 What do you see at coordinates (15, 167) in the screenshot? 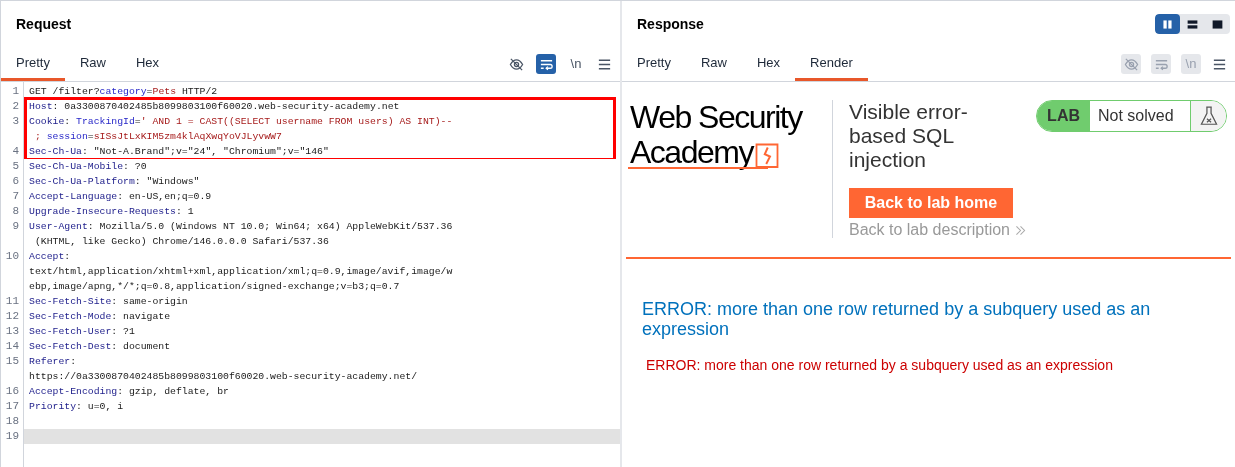
I see `line-number: 5` at bounding box center [15, 167].